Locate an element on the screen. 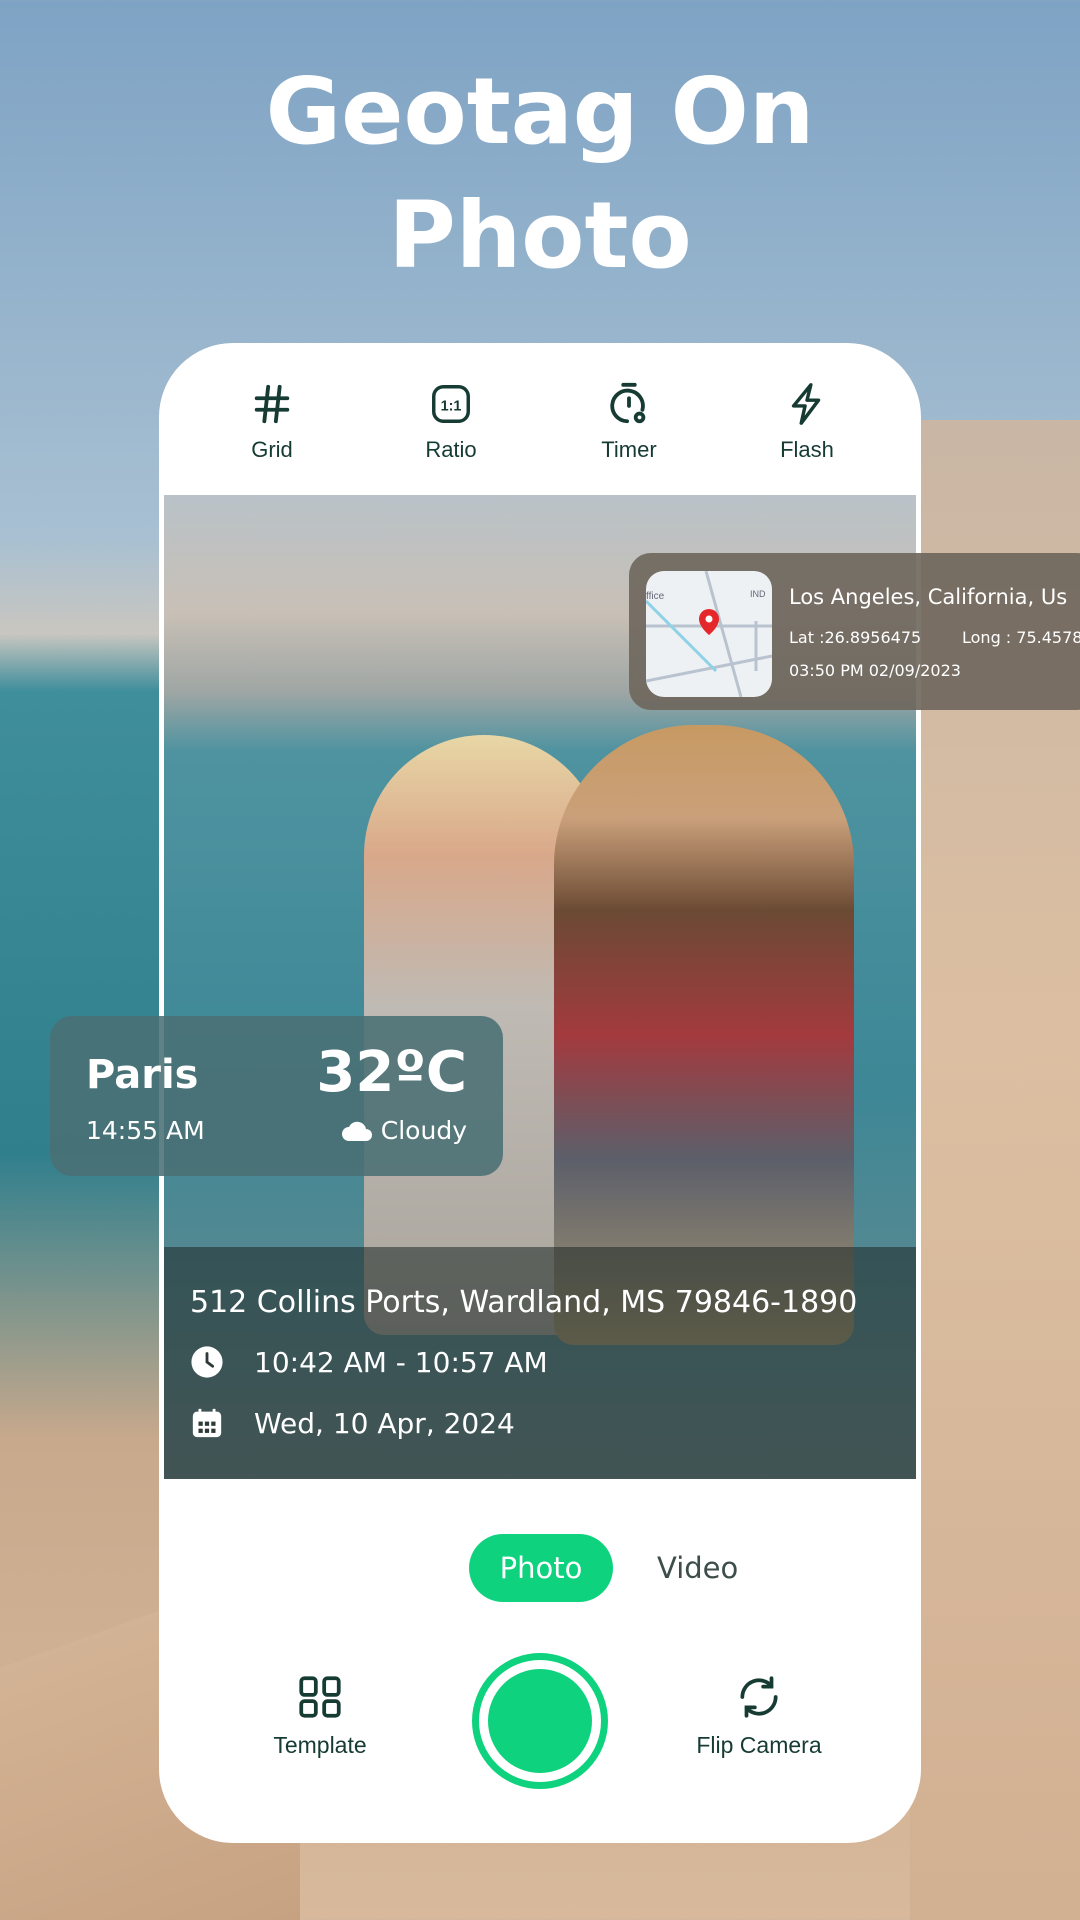  flash-button: Flash is located at coordinates (807, 422).